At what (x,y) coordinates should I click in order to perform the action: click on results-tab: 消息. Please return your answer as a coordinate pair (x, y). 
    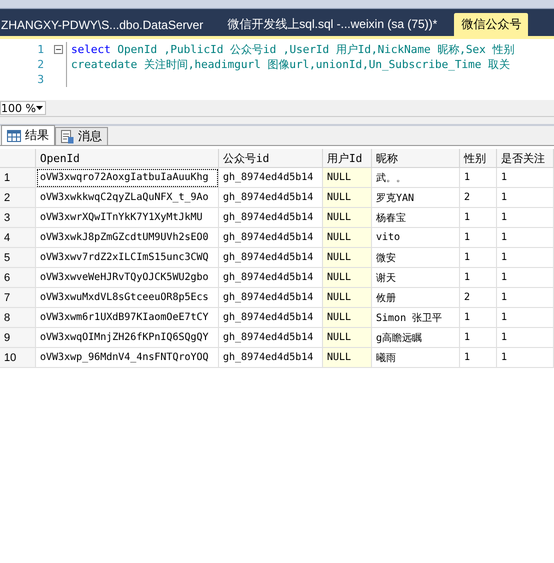
    Looking at the image, I should click on (81, 136).